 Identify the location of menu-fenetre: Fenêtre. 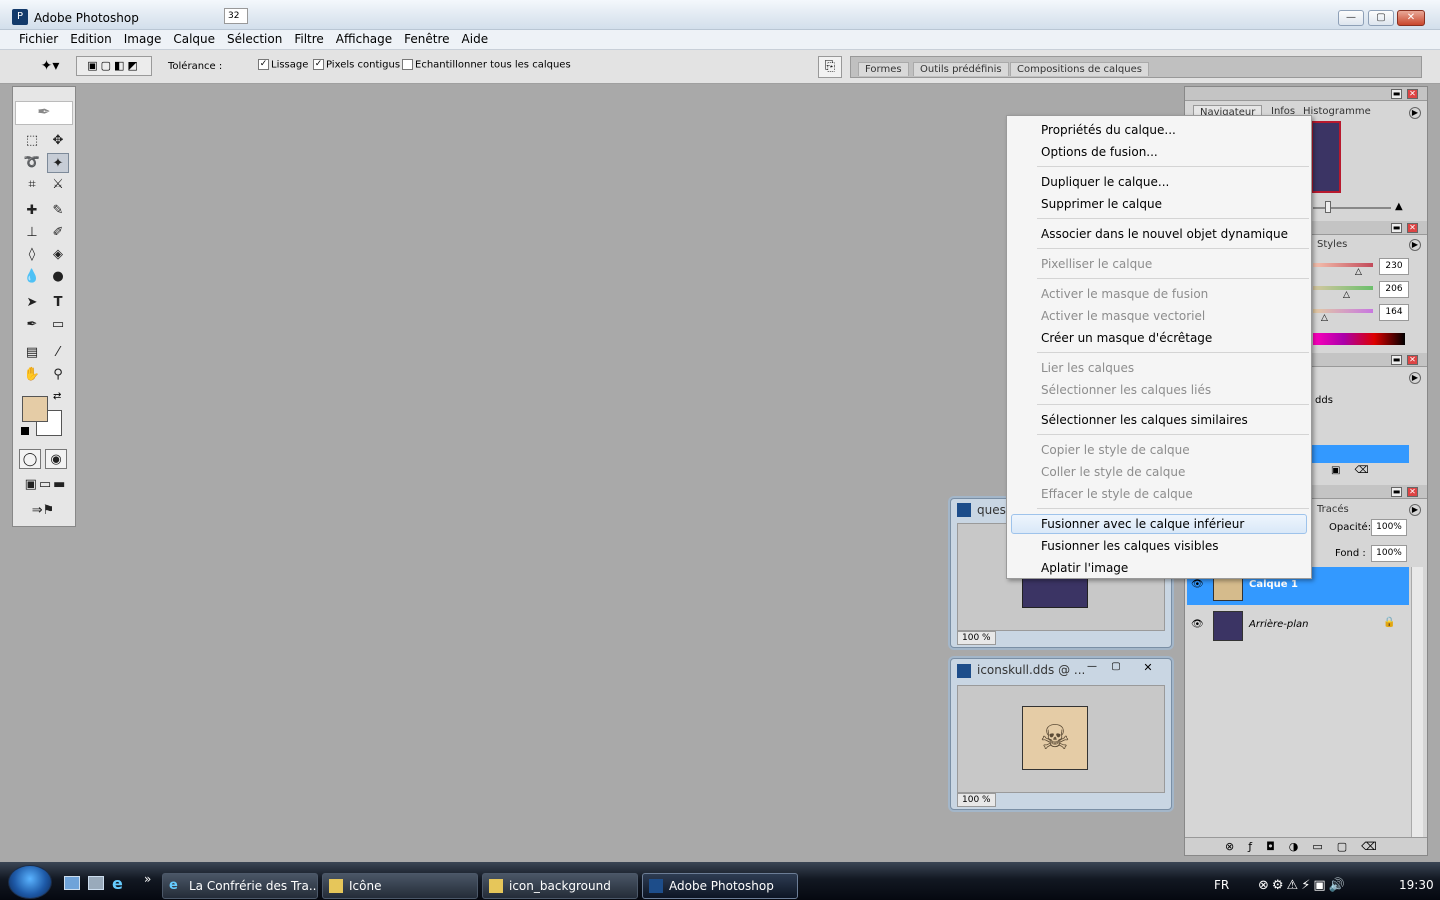
(426, 39).